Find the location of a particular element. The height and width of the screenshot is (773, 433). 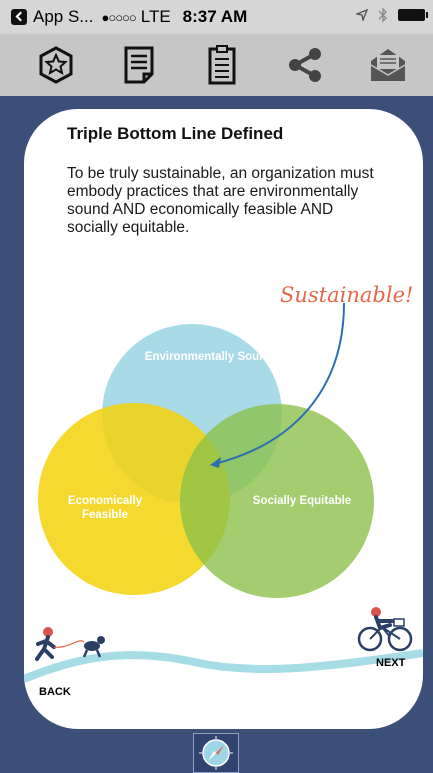

mail-icon is located at coordinates (387, 65).